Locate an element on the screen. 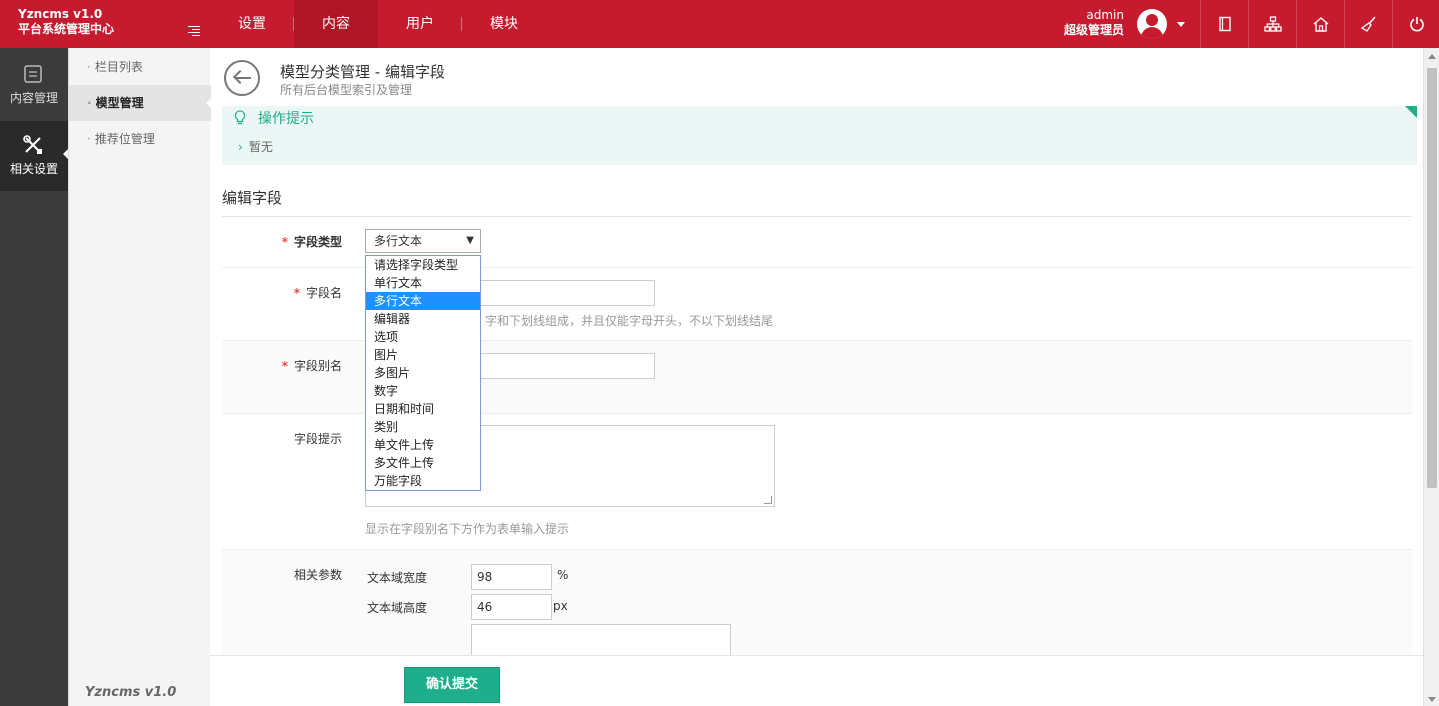 The height and width of the screenshot is (706, 1439). page-title: 模型分类管理 - 编辑字段 is located at coordinates (362, 72).